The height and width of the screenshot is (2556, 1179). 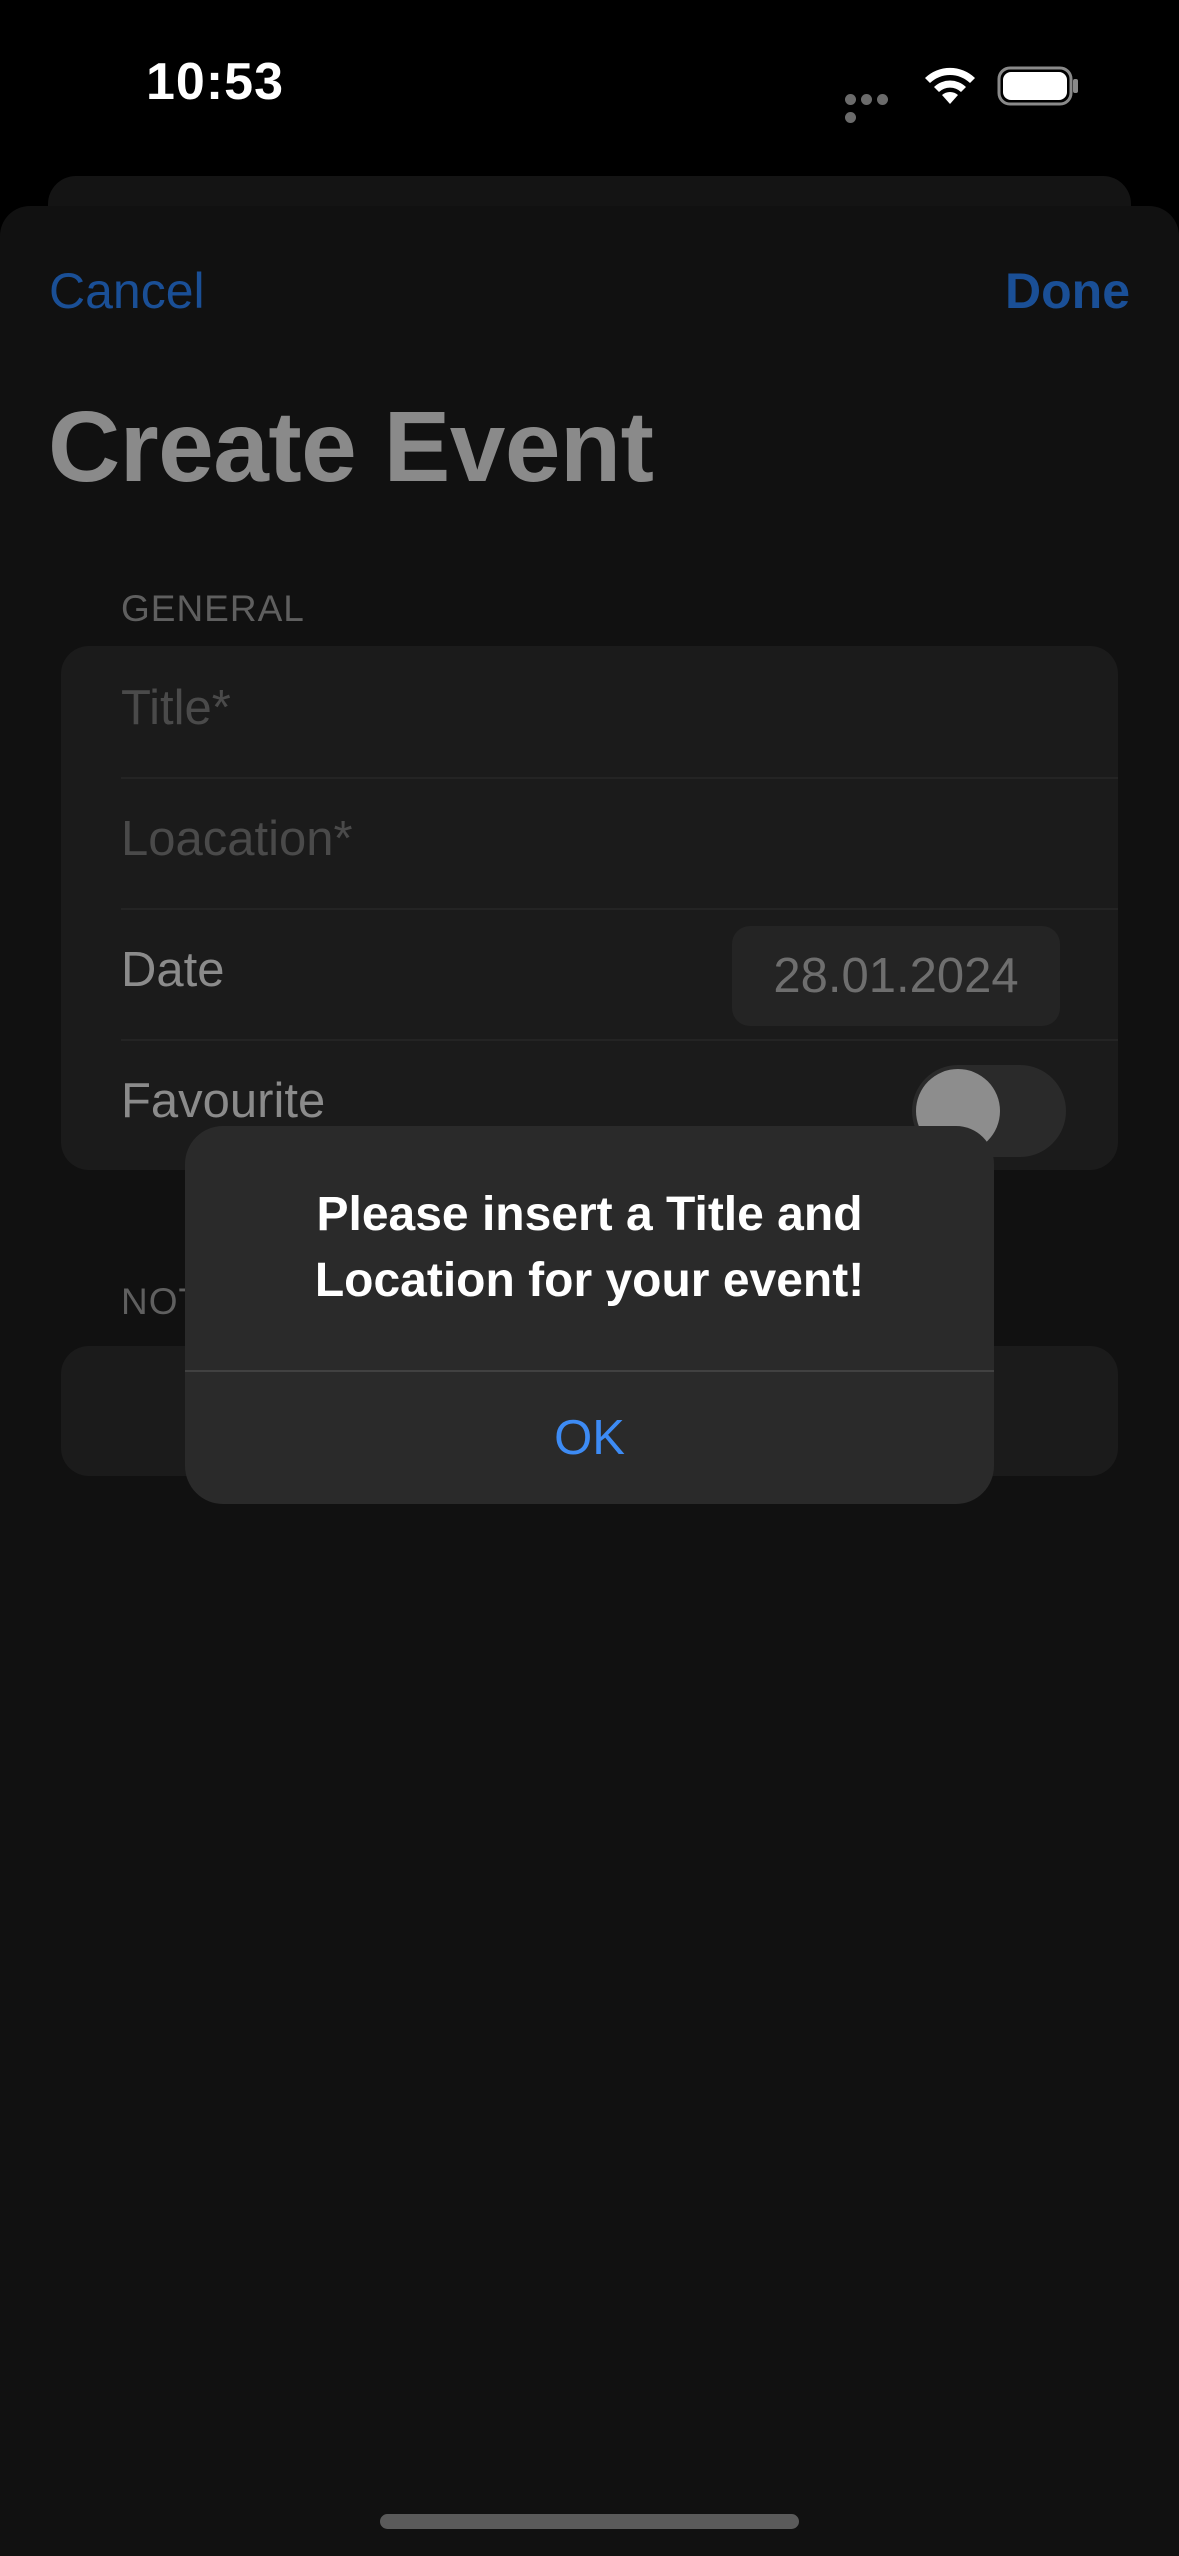 I want to click on page-title: Create Event, so click(x=351, y=447).